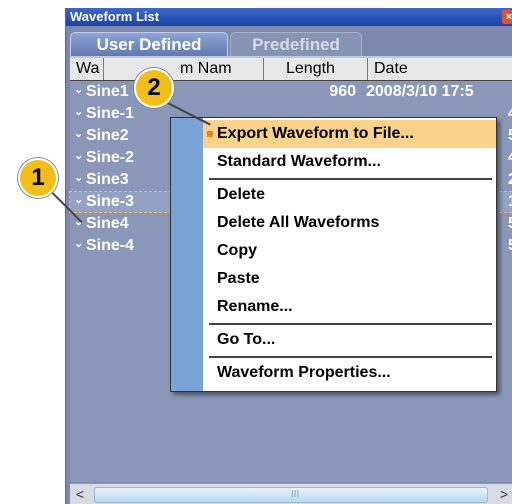 This screenshot has height=504, width=512. Describe the element at coordinates (349, 251) in the screenshot. I see `menu-item-copy: Copy` at that location.